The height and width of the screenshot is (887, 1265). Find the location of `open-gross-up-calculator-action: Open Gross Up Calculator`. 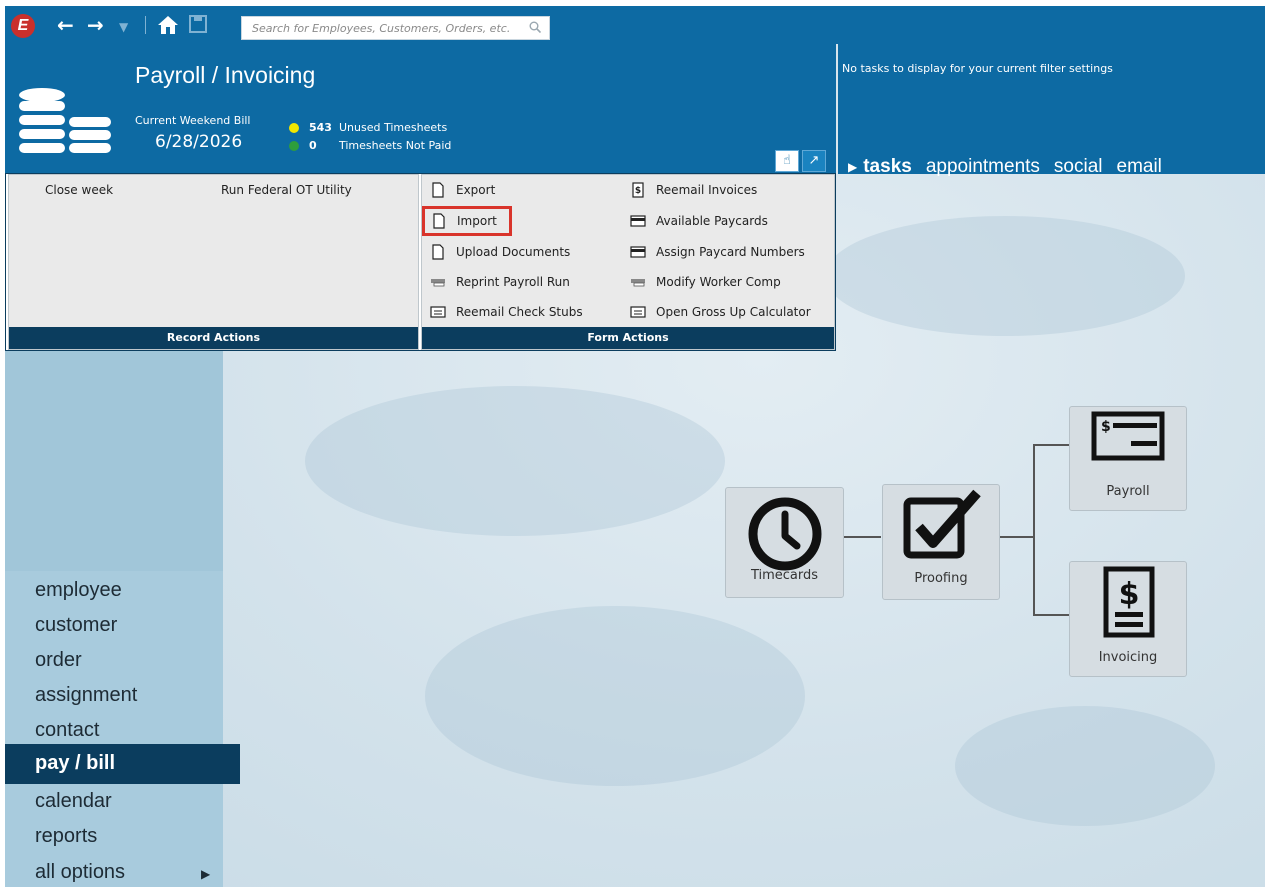

open-gross-up-calculator-action: Open Gross Up Calculator is located at coordinates (720, 312).